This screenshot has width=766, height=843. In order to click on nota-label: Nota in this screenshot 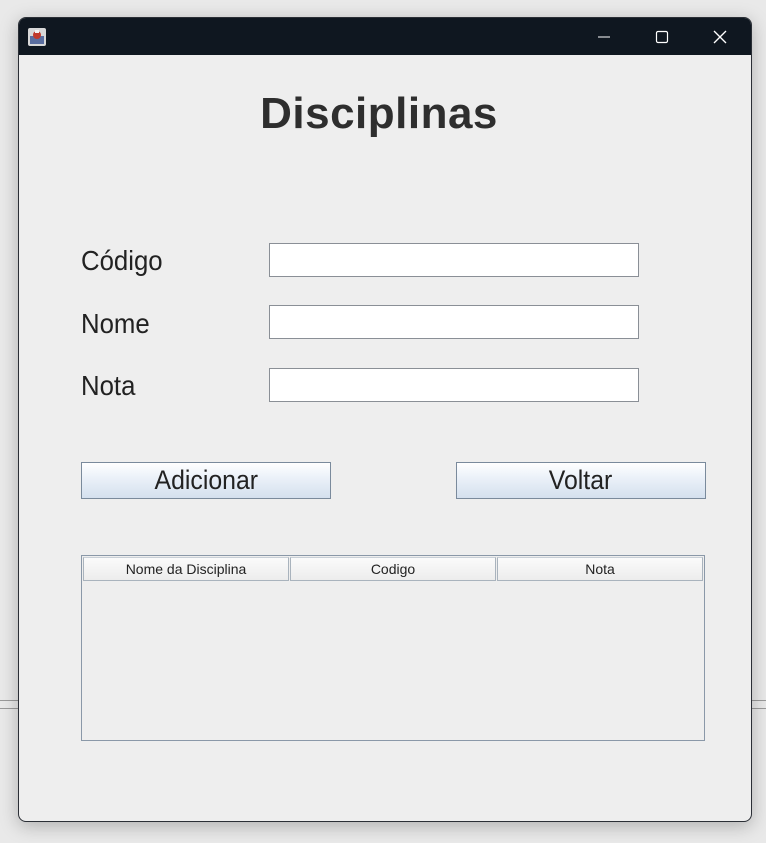, I will do `click(108, 385)`.